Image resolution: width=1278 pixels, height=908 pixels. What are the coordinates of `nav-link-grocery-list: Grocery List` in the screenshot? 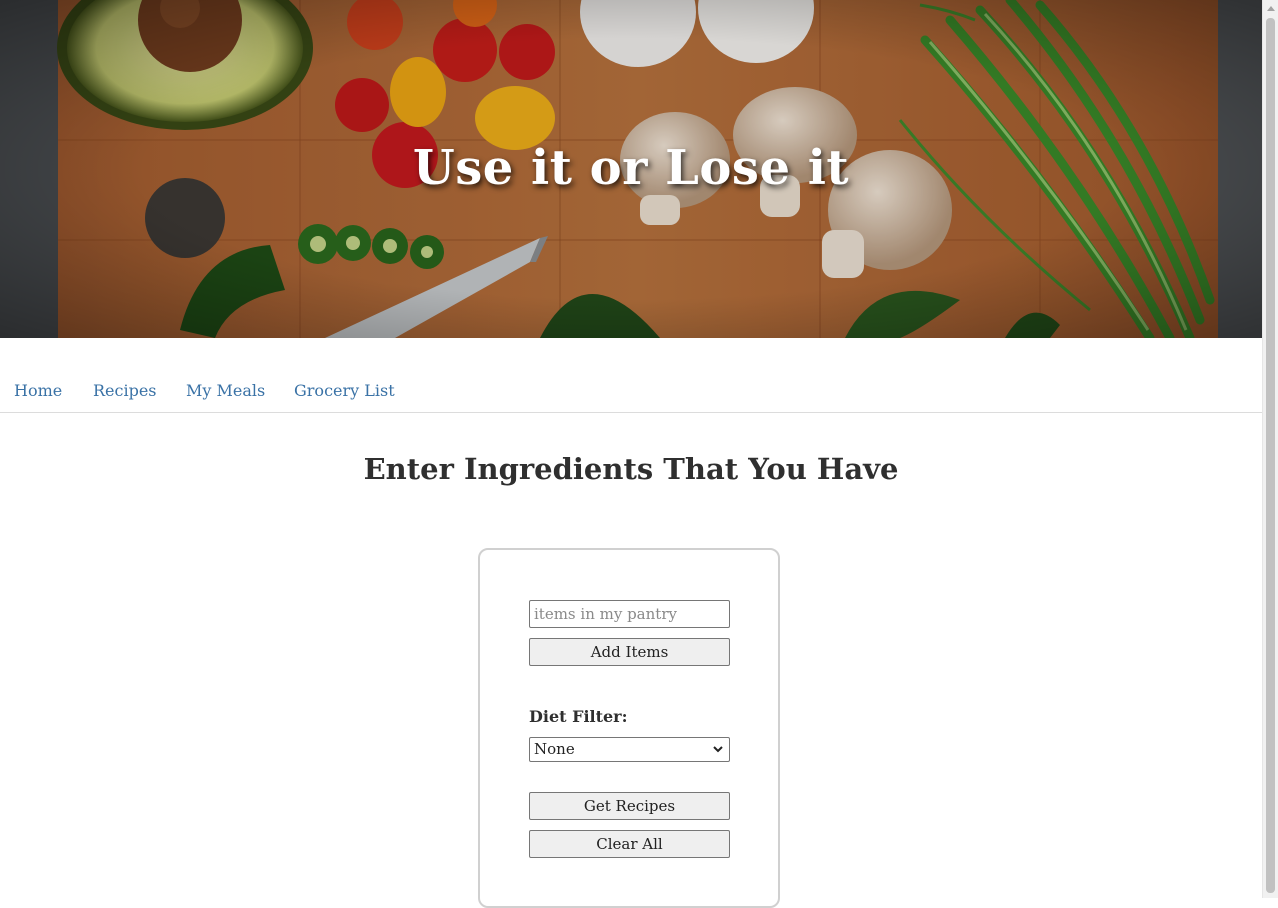 It's located at (344, 390).